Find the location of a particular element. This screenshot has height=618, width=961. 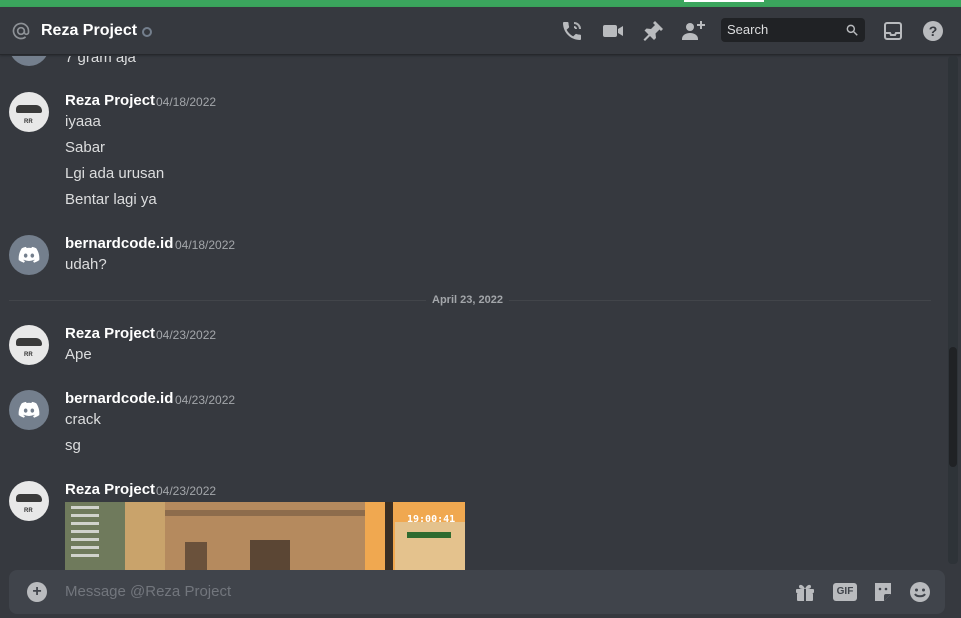

start-video-call-icon is located at coordinates (613, 31).